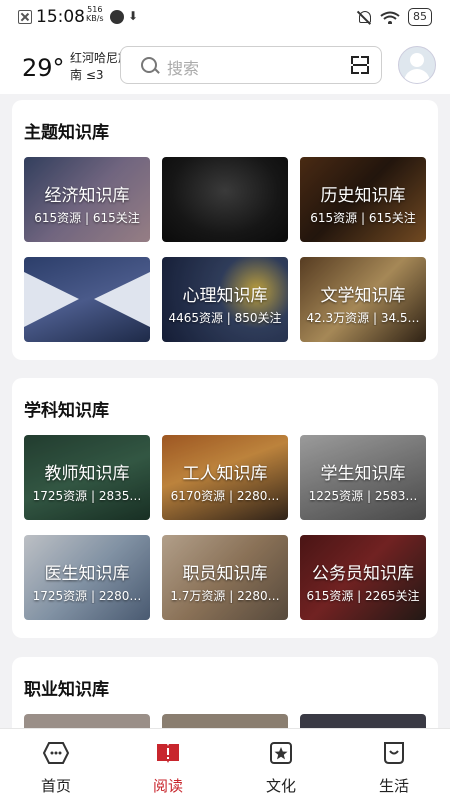 This screenshot has width=450, height=801. Describe the element at coordinates (133, 16) in the screenshot. I see `download-icon: ⬇` at that location.